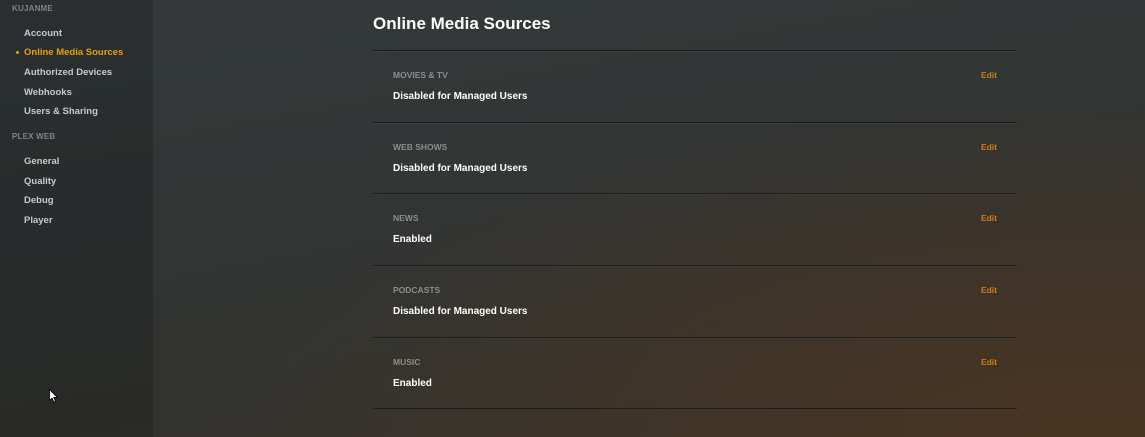 The height and width of the screenshot is (437, 1145). What do you see at coordinates (462, 23) in the screenshot?
I see `page-title: Online Media Sources` at bounding box center [462, 23].